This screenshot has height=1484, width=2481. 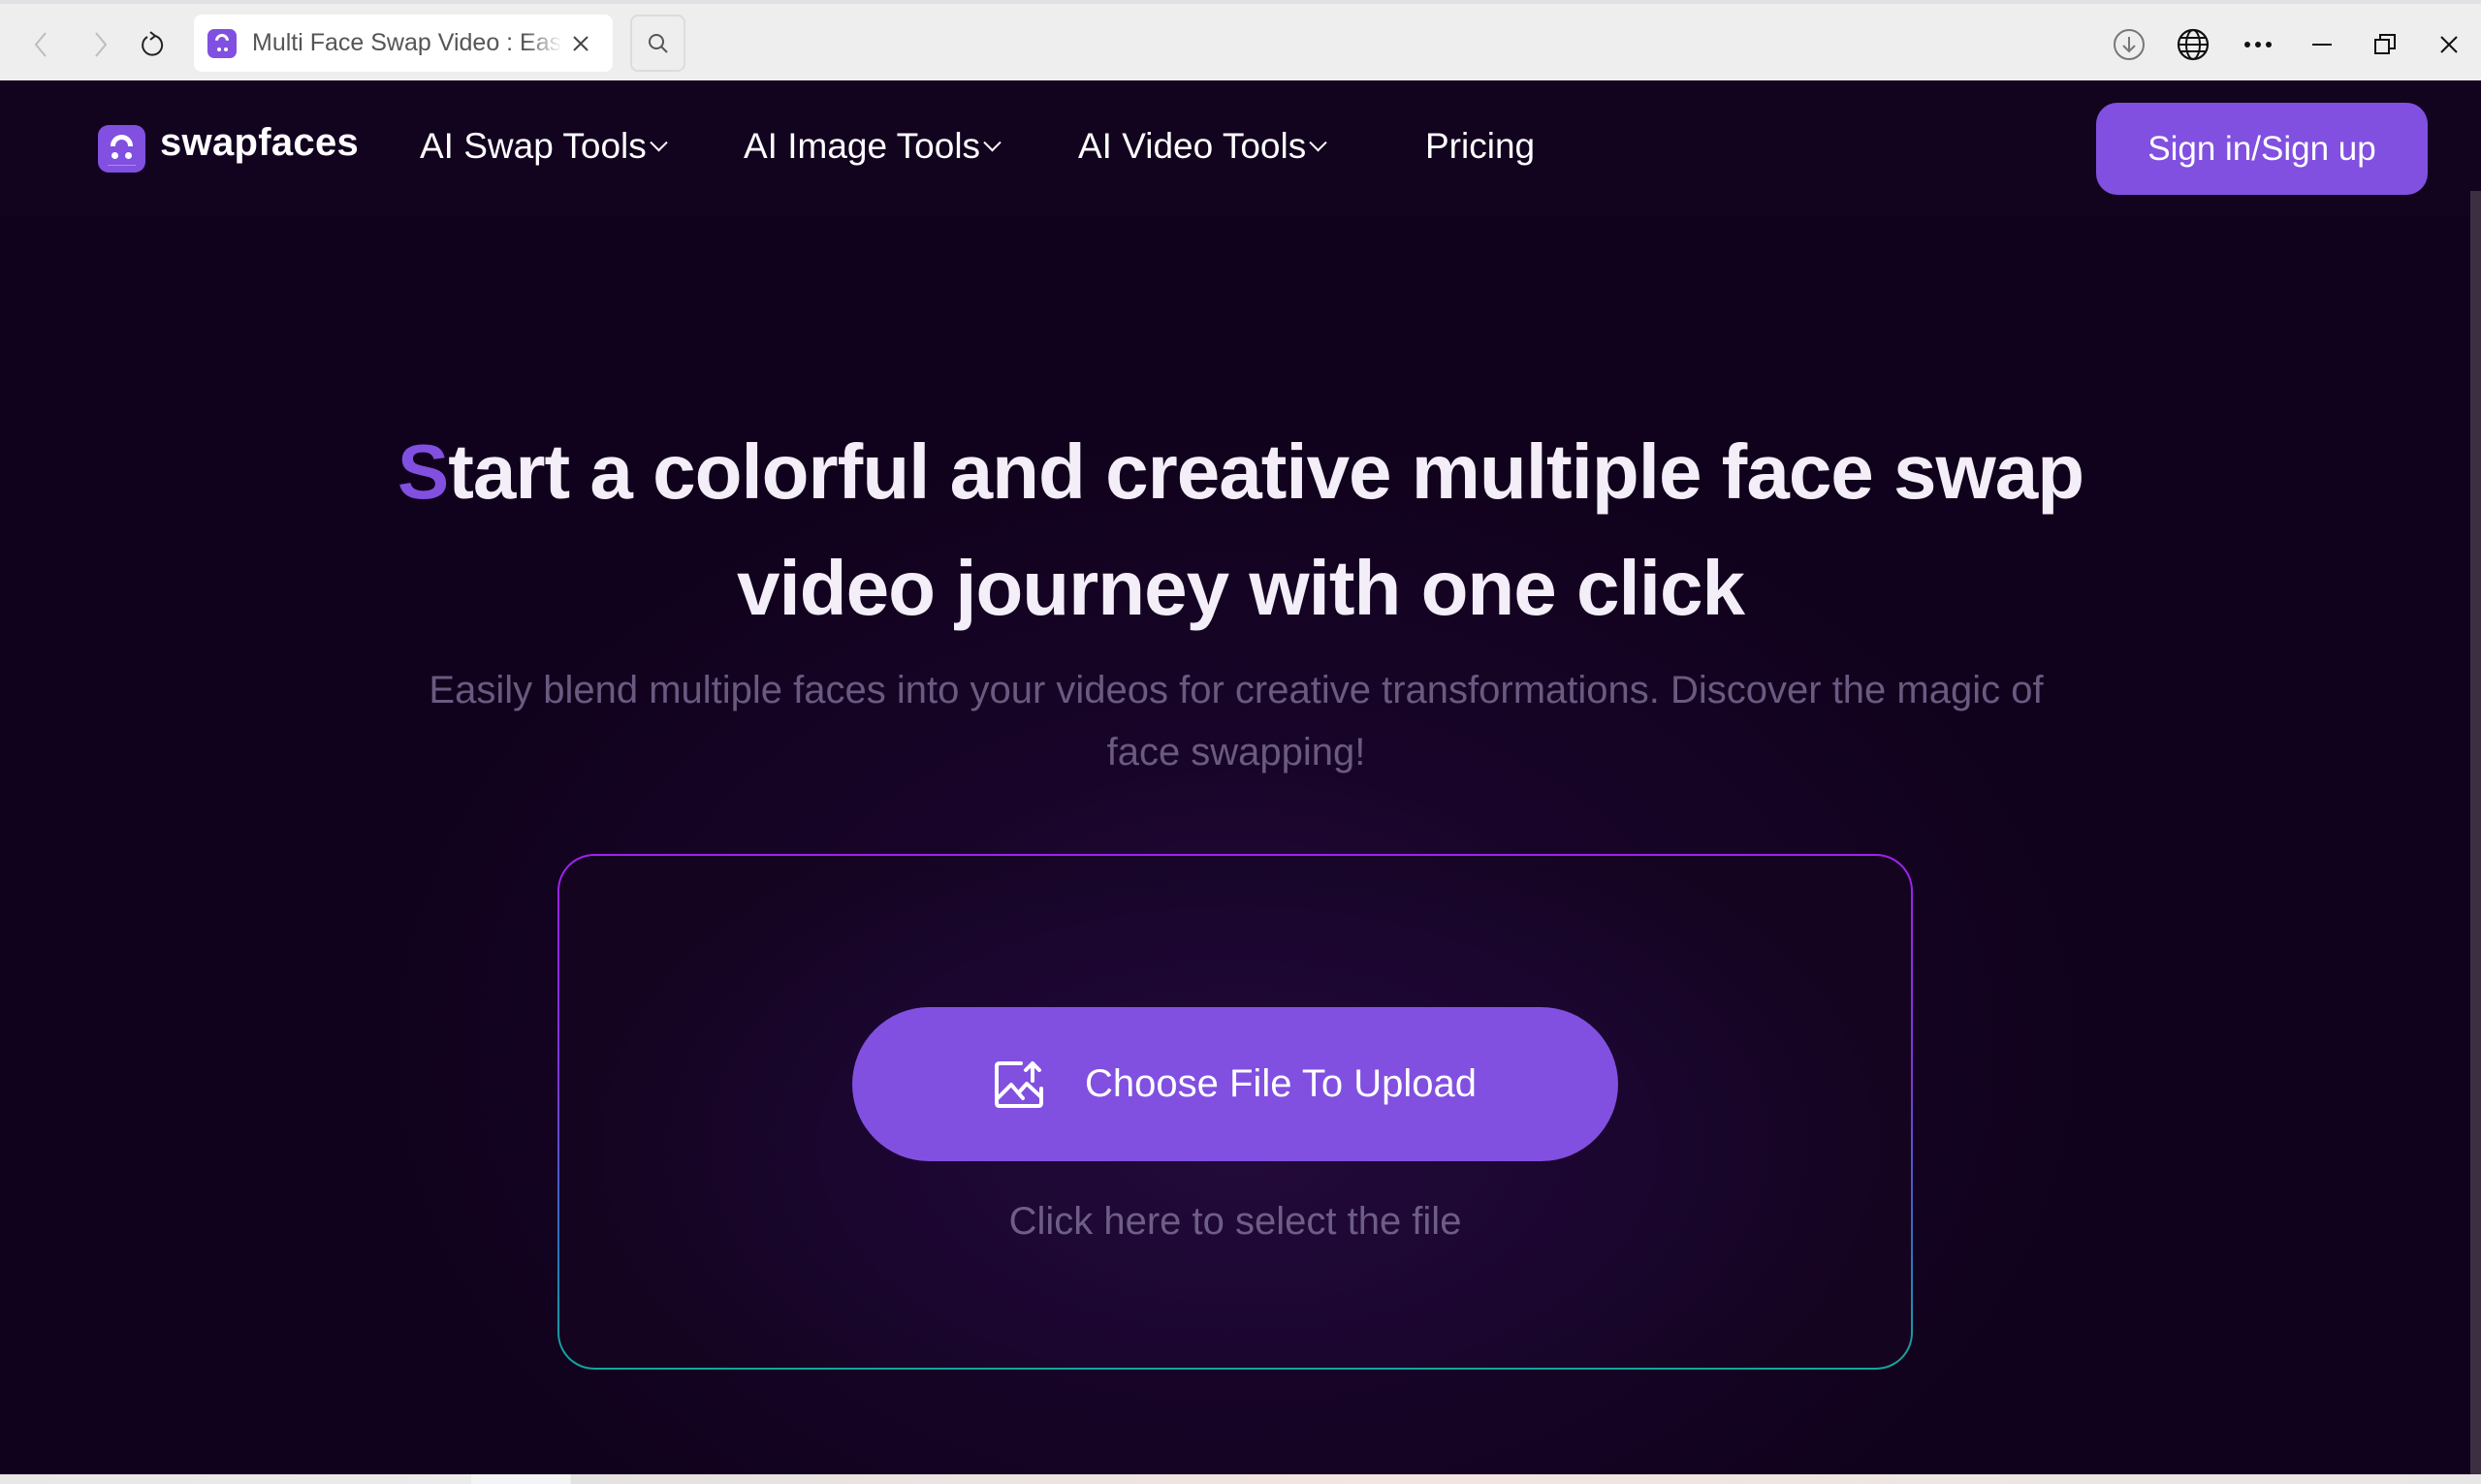 I want to click on search-icon, so click(x=658, y=43).